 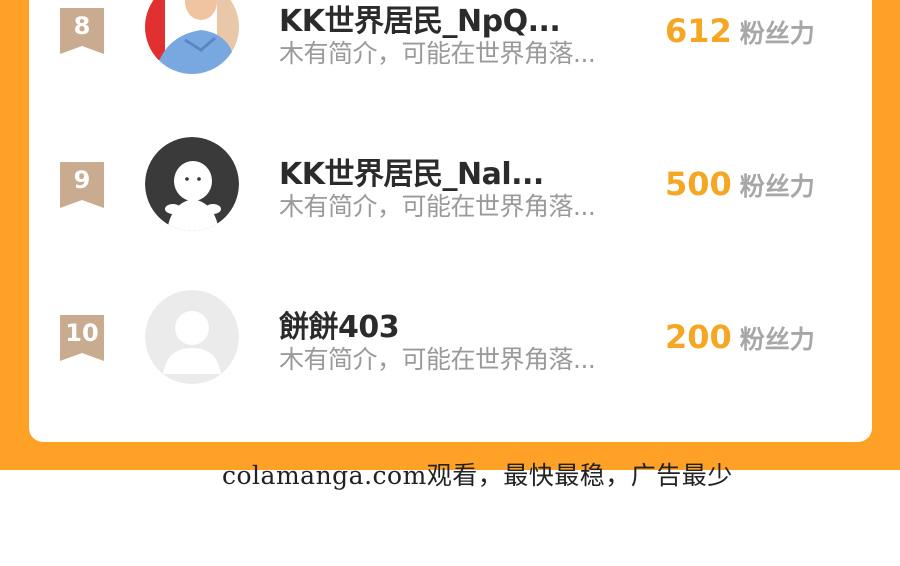 I want to click on score-value: 500, so click(x=698, y=184).